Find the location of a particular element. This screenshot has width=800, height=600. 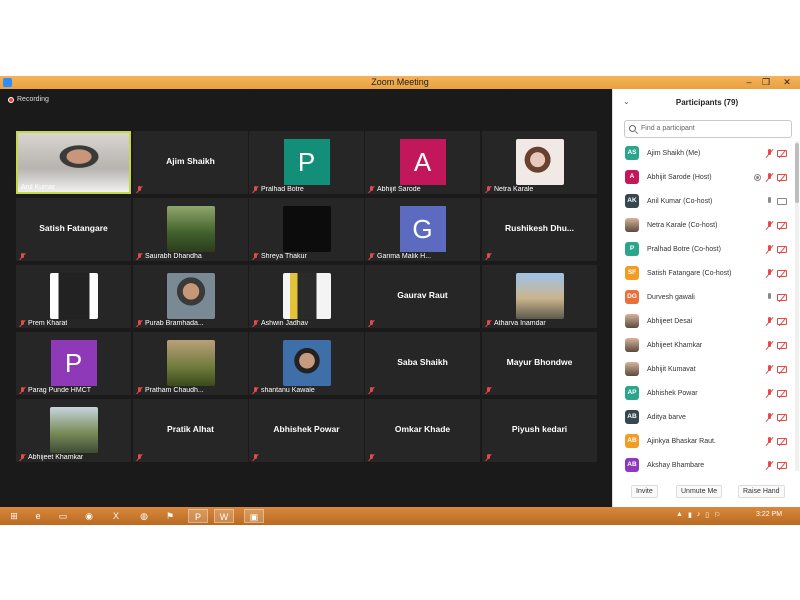

ie-icon: e is located at coordinates (38, 516).